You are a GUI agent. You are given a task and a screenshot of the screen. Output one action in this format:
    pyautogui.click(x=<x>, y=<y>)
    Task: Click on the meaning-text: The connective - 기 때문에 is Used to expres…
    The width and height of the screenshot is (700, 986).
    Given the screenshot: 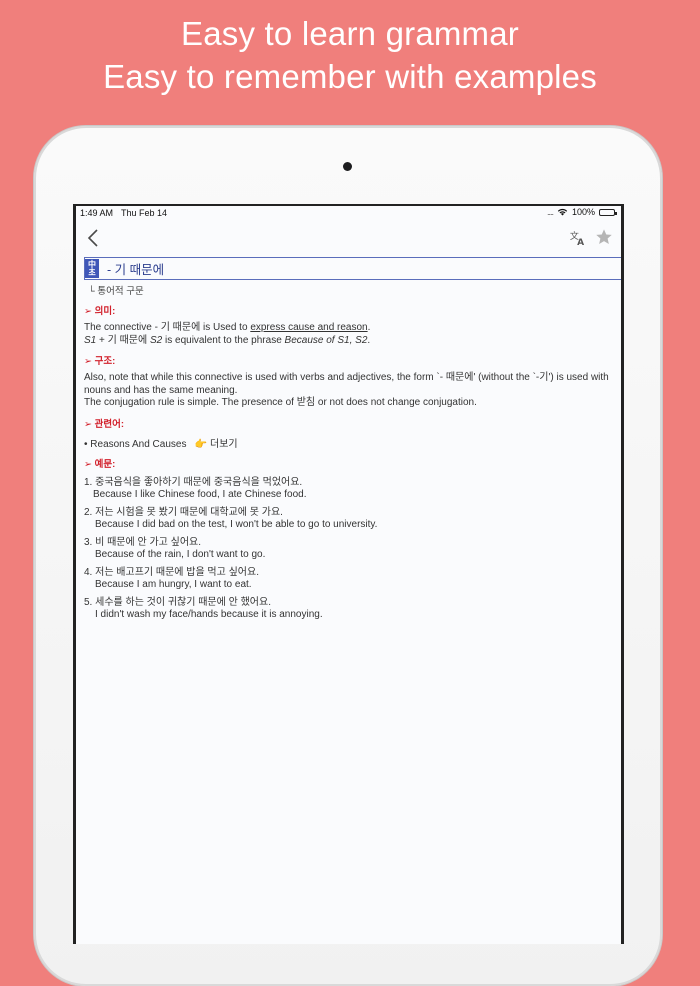 What is the action you would take?
    pyautogui.click(x=352, y=334)
    